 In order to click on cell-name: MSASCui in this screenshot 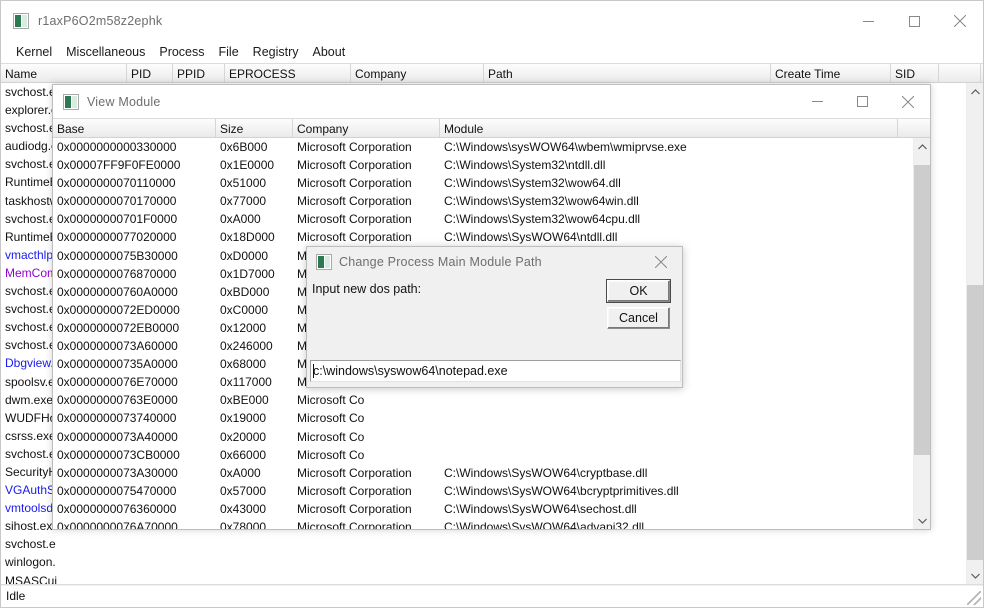, I will do `click(31, 578)`.